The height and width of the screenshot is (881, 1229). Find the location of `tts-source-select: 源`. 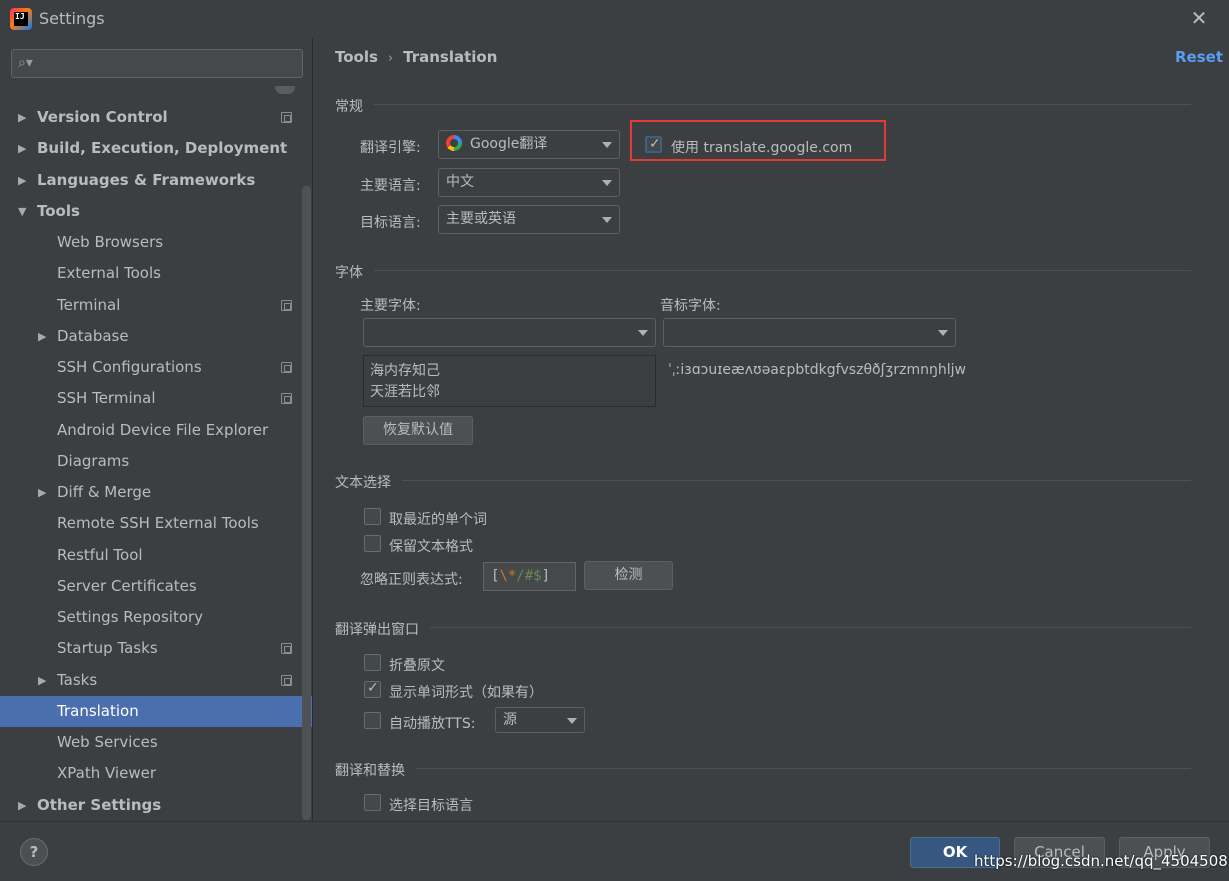

tts-source-select: 源 is located at coordinates (540, 720).